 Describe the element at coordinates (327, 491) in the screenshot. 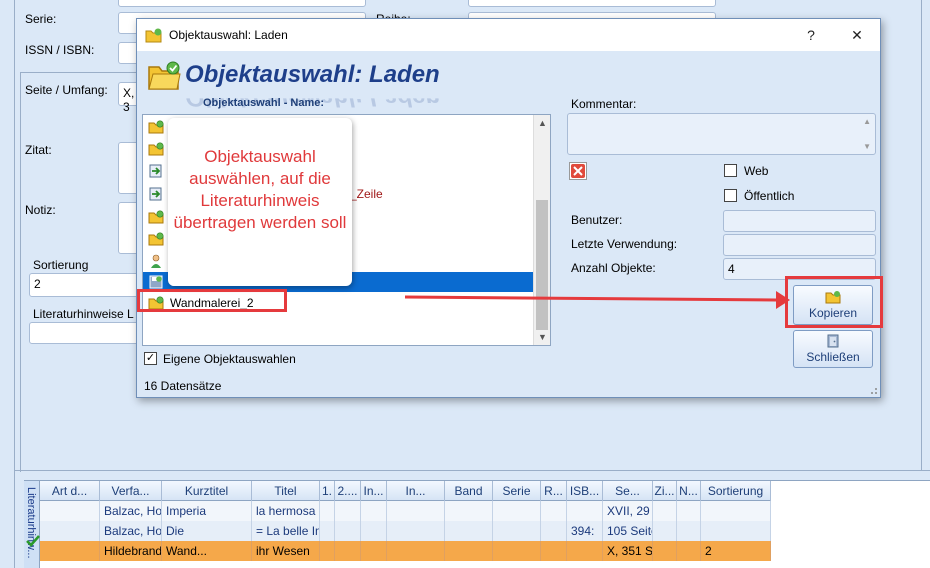

I see `column-header: 1.` at that location.